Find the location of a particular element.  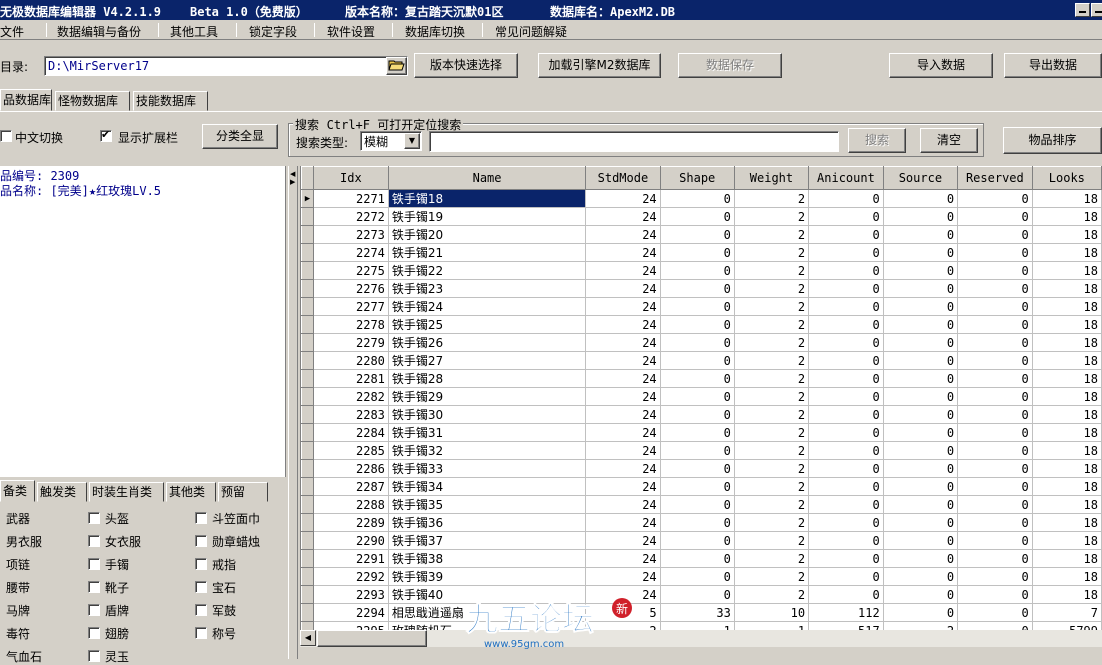

export-data-button: 导出数据 is located at coordinates (1053, 65).